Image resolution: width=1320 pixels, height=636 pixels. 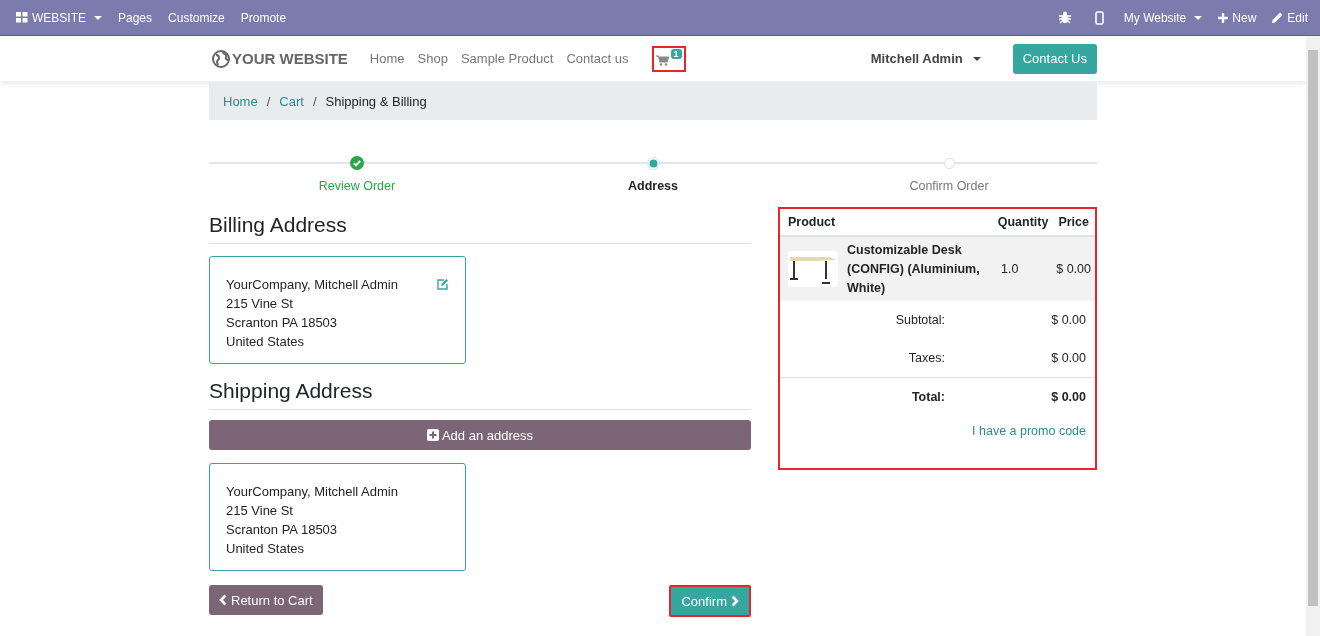 What do you see at coordinates (432, 435) in the screenshot?
I see `plus-square-icon` at bounding box center [432, 435].